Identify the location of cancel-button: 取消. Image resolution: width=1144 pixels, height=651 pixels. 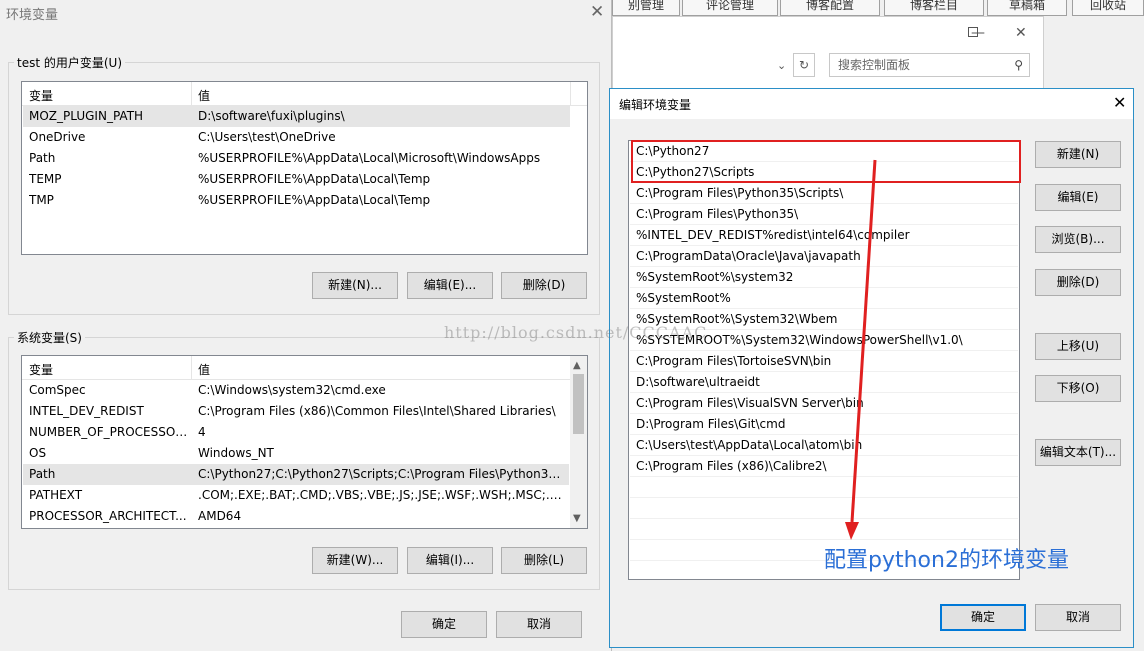
(539, 624).